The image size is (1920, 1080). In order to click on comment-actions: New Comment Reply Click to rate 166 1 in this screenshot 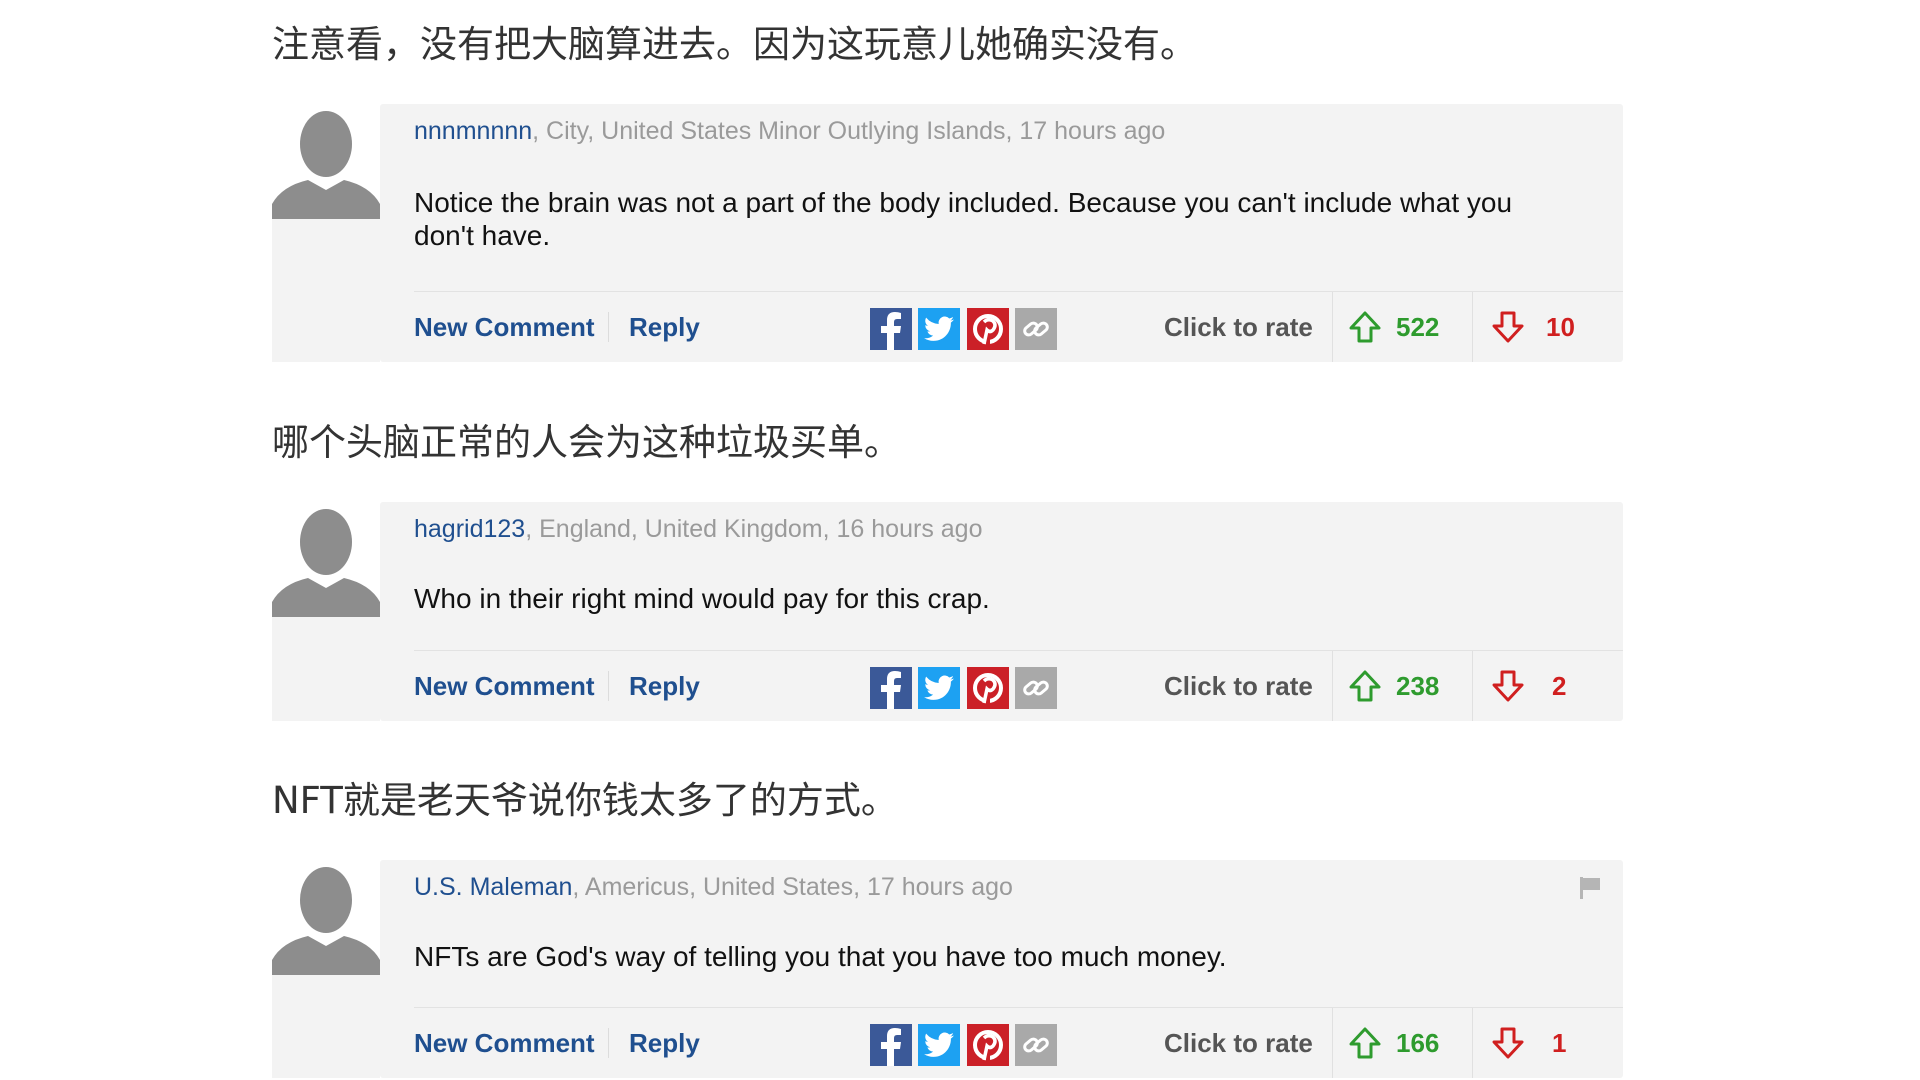, I will do `click(1018, 1042)`.